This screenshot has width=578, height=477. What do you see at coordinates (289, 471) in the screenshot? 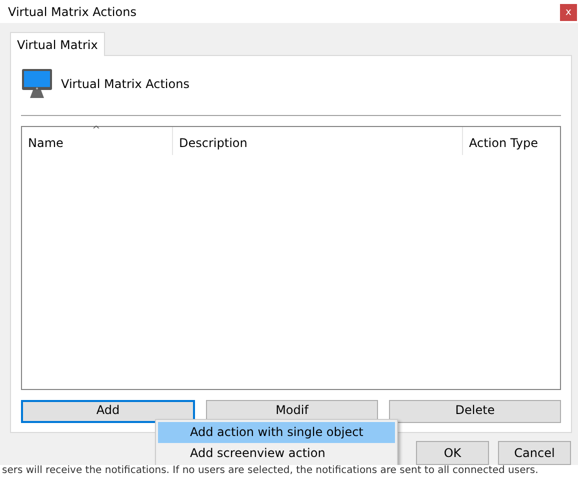
I see `background-text: sers will receive the notifications. If no users are selected, the notifications are sent to all connected users.` at bounding box center [289, 471].